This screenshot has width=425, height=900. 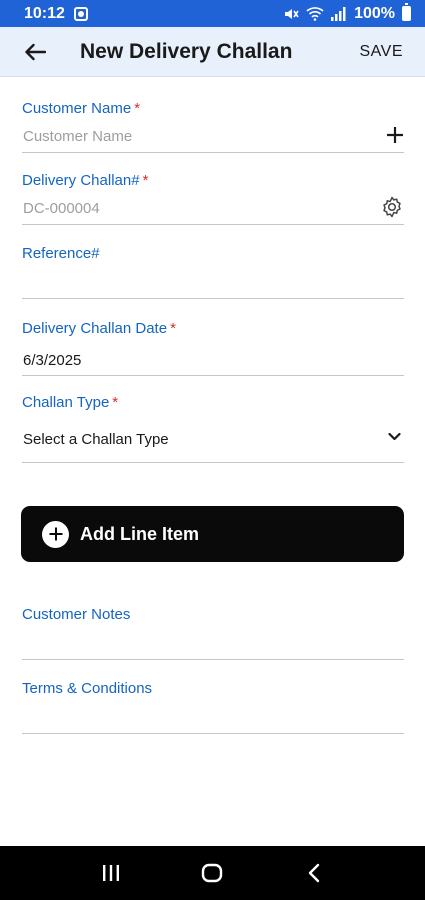 I want to click on system-nav-bar, so click(x=212, y=873).